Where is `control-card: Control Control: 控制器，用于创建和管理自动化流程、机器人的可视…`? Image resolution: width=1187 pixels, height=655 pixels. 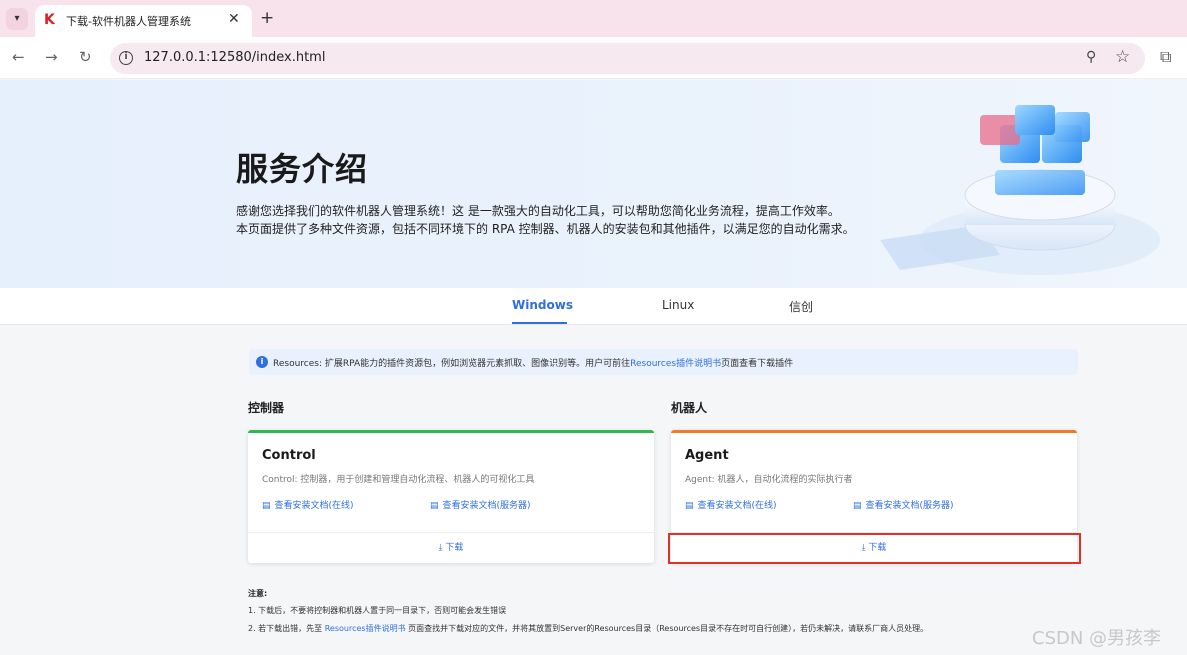
control-card: Control Control: 控制器，用于创建和管理自动化流程、机器人的可视… is located at coordinates (451, 496).